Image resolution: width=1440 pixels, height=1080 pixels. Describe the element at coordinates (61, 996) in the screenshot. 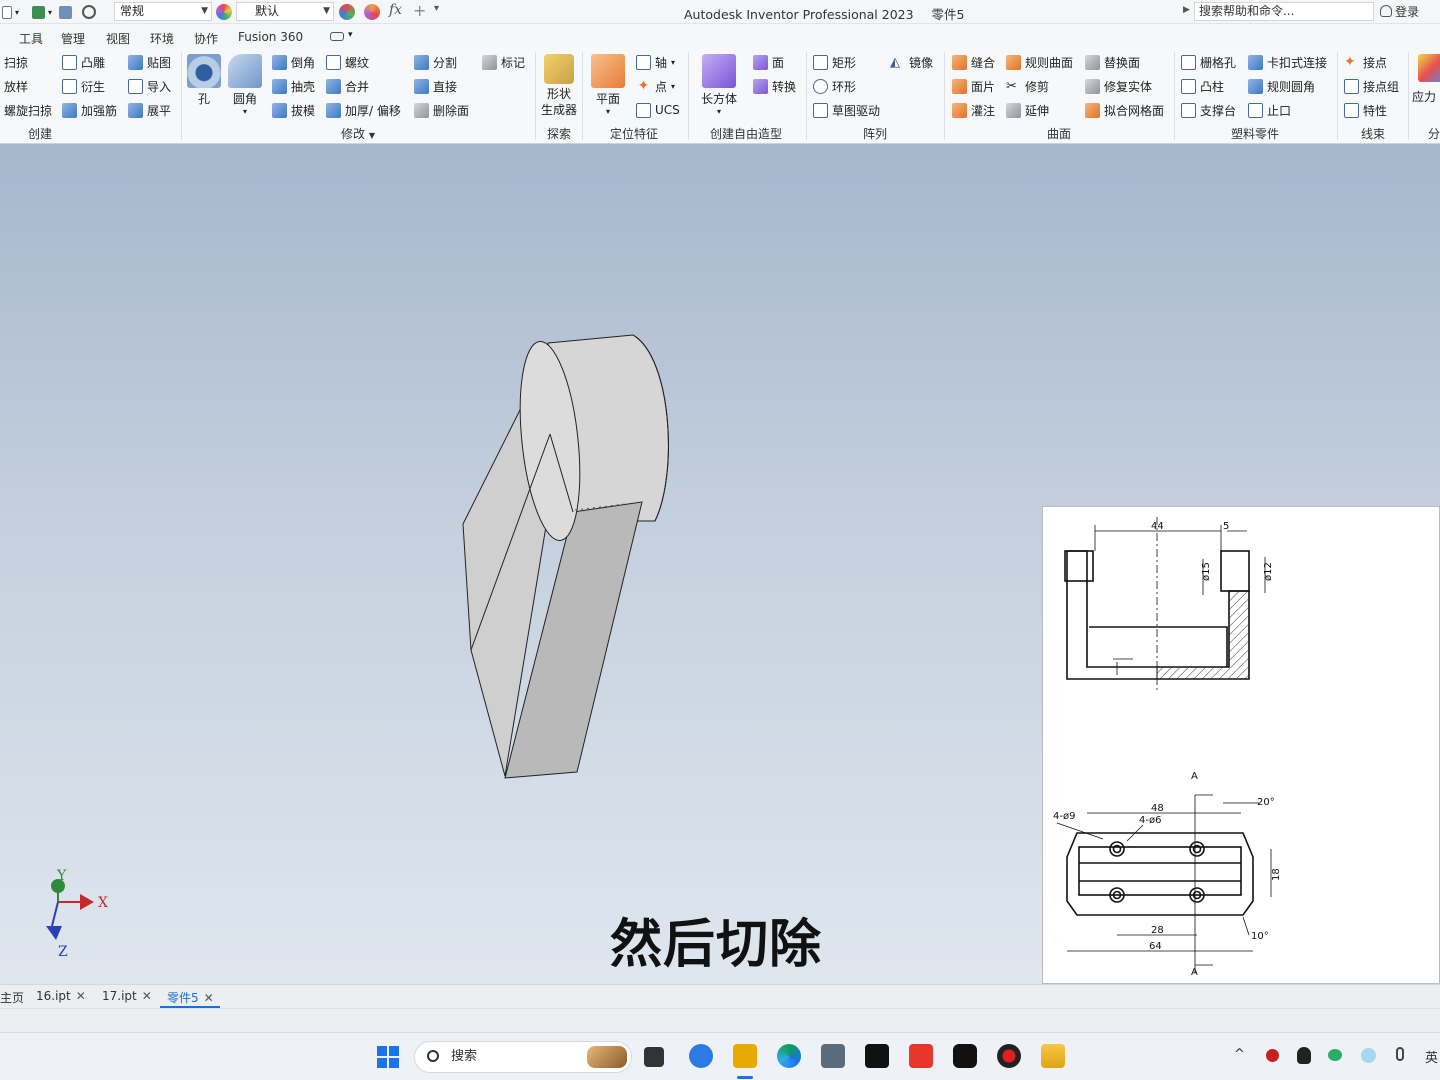

I see `doc-tab-16ipt: 16.ipt ✕` at that location.